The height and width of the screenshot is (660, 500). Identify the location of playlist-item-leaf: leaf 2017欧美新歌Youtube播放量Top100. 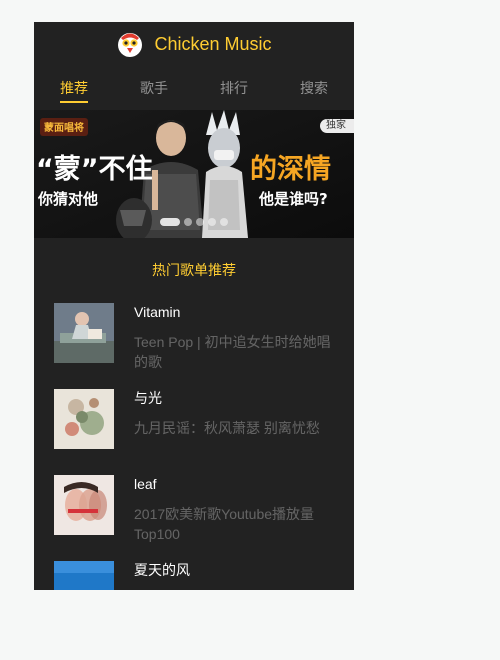
(194, 518).